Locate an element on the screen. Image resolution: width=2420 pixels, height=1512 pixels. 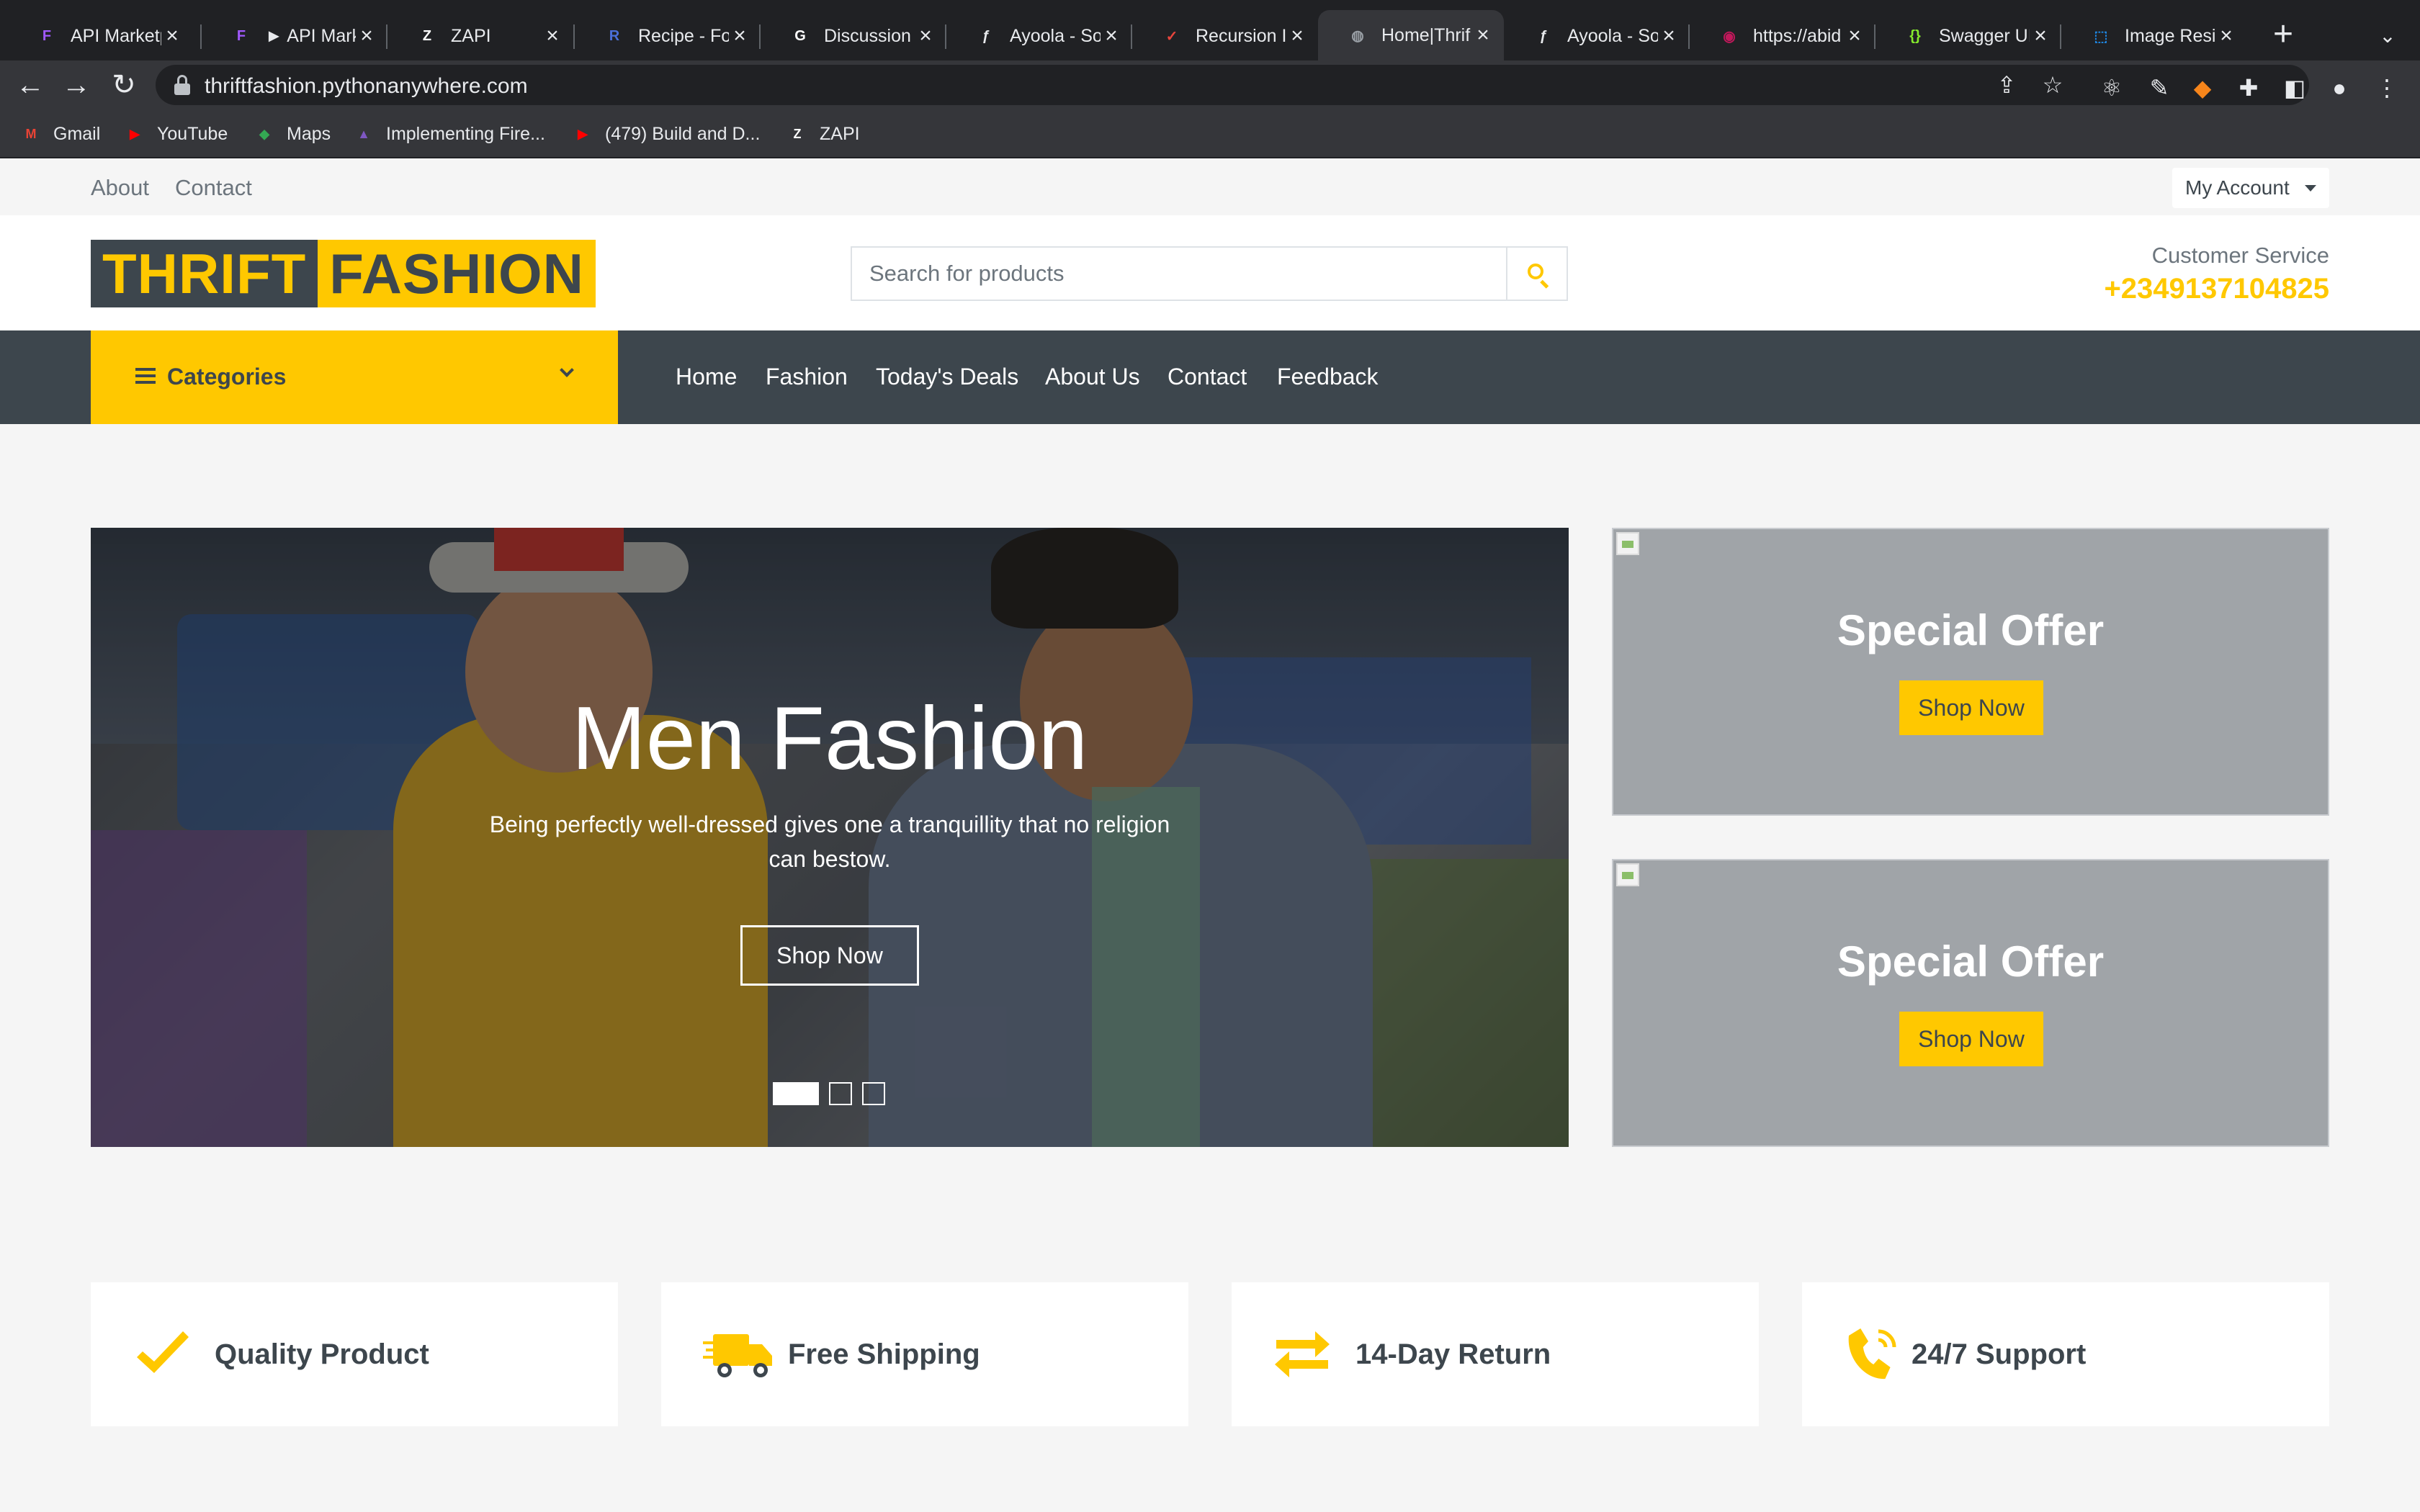
forward-arrow-icon: → is located at coordinates (76, 85).